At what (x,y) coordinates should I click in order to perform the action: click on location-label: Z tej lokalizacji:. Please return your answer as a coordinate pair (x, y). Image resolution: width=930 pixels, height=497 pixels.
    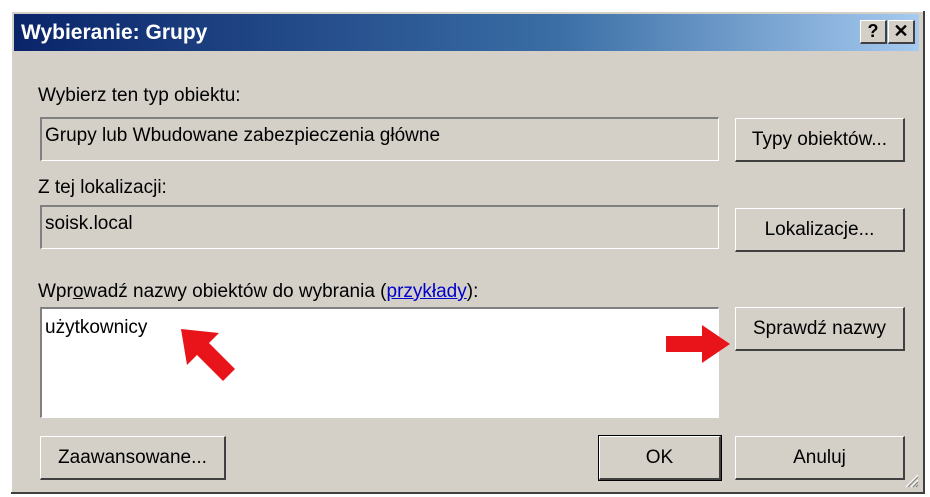
    Looking at the image, I should click on (102, 187).